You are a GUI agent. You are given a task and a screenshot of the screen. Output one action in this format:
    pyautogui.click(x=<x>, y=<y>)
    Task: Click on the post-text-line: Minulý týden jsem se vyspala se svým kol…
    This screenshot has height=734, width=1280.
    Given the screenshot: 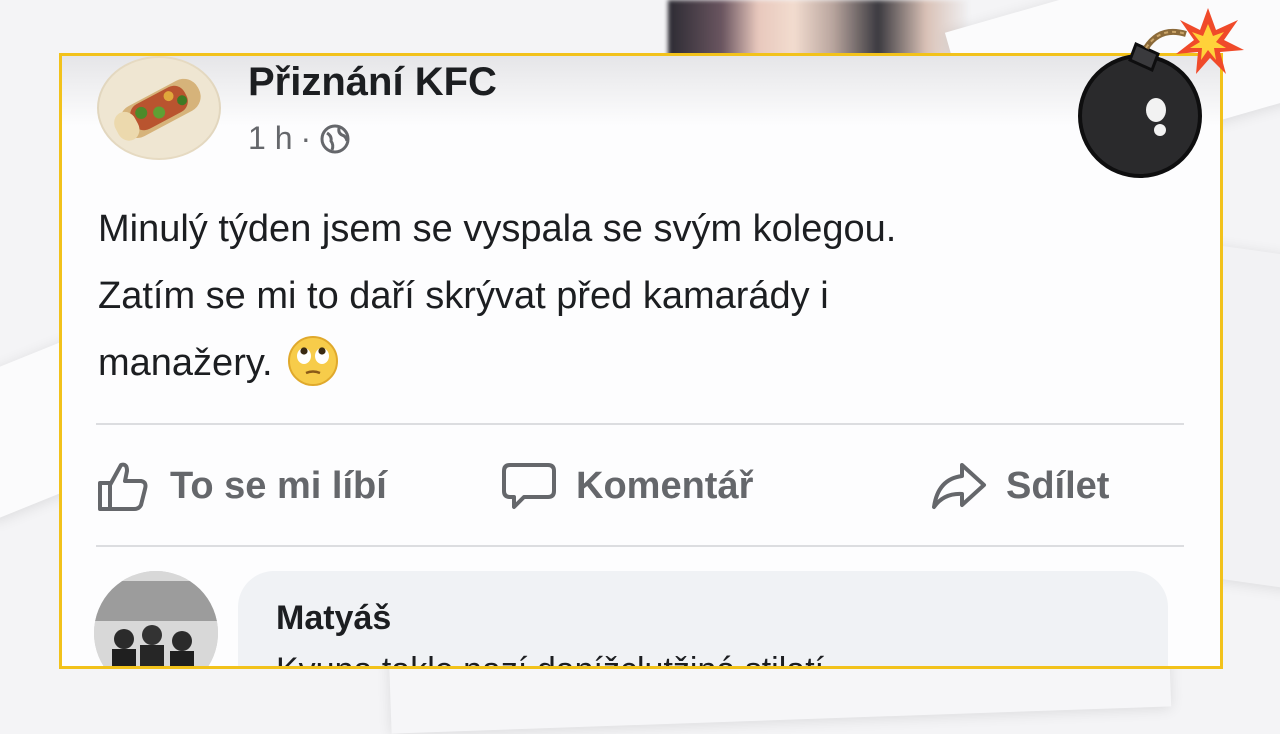 What is the action you would take?
    pyautogui.click(x=497, y=229)
    